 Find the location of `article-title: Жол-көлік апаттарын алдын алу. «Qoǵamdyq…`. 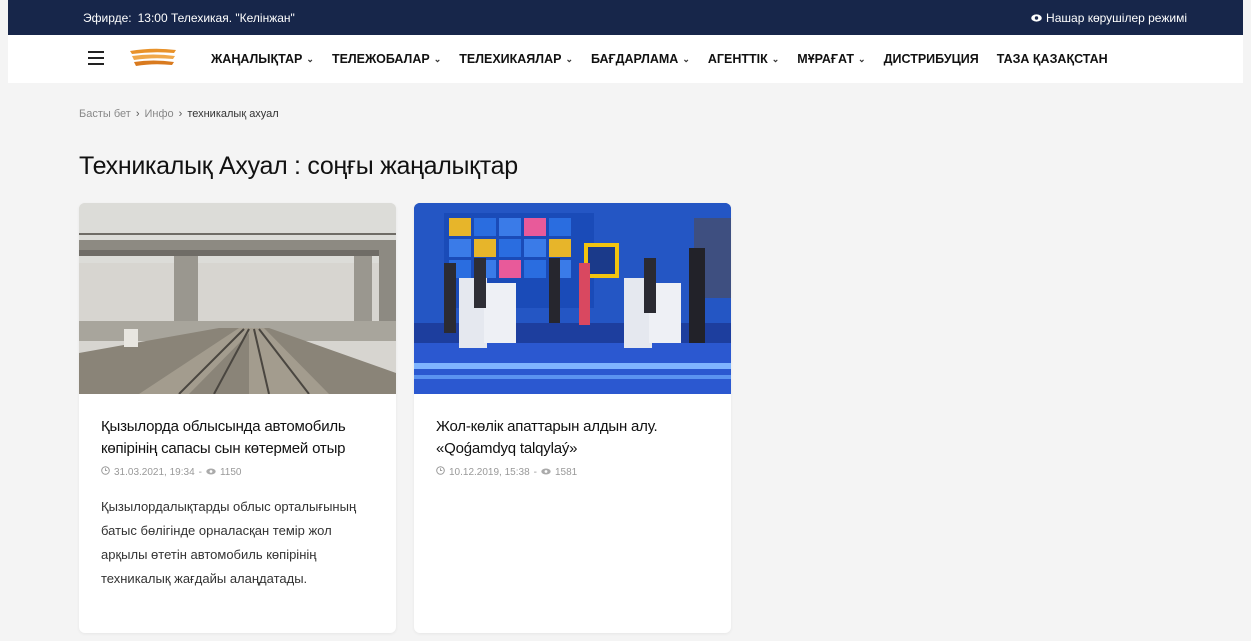

article-title: Жол-көлік апаттарын алдын алу. «Qoǵamdyq… is located at coordinates (572, 438).